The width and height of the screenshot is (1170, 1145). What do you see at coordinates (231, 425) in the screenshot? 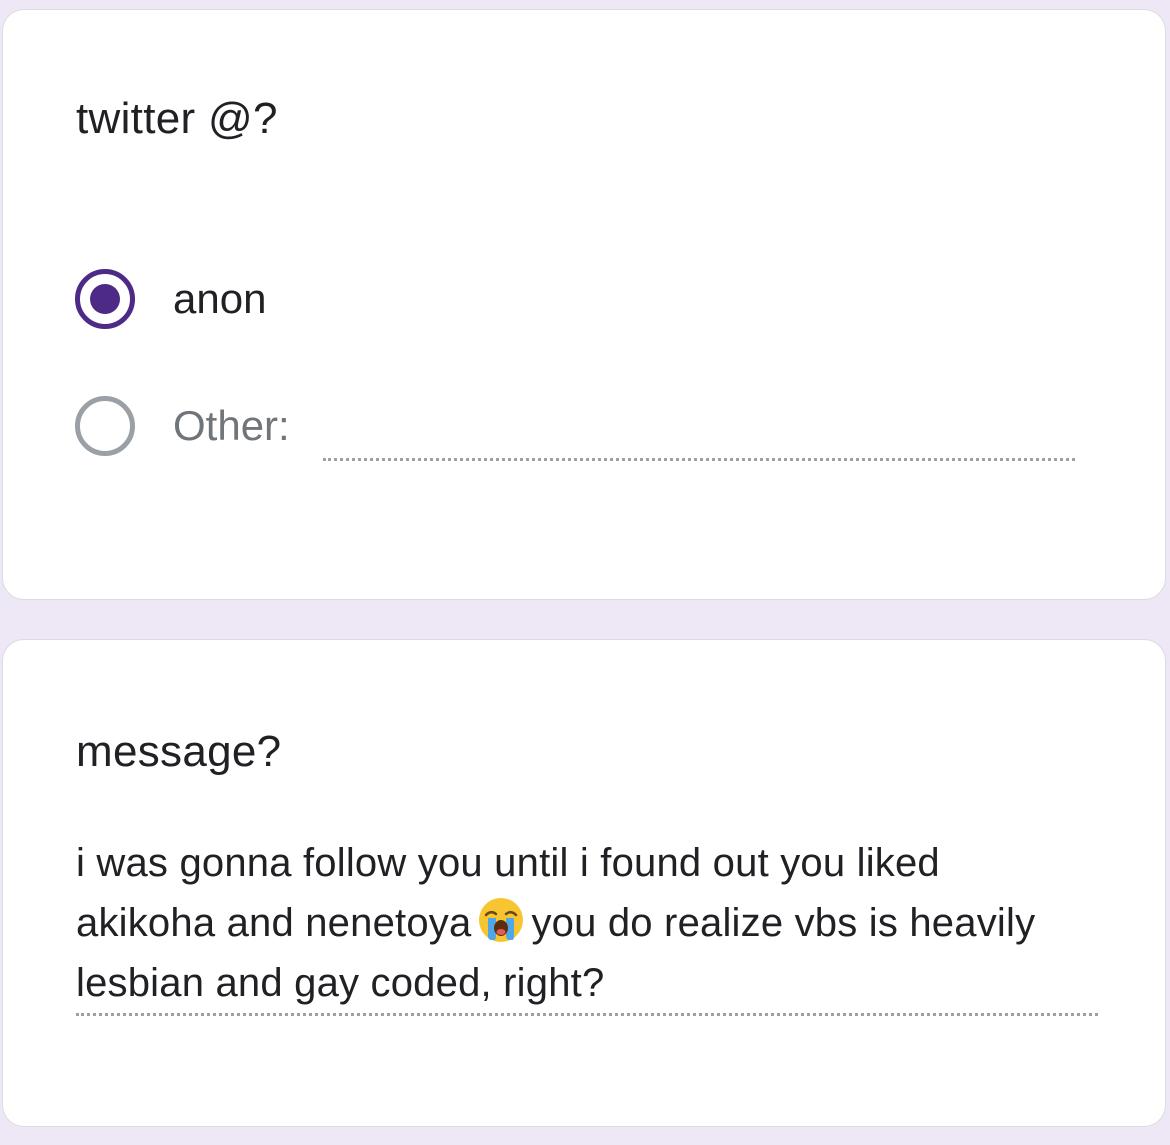
I see `radio-label-other: Other:` at bounding box center [231, 425].